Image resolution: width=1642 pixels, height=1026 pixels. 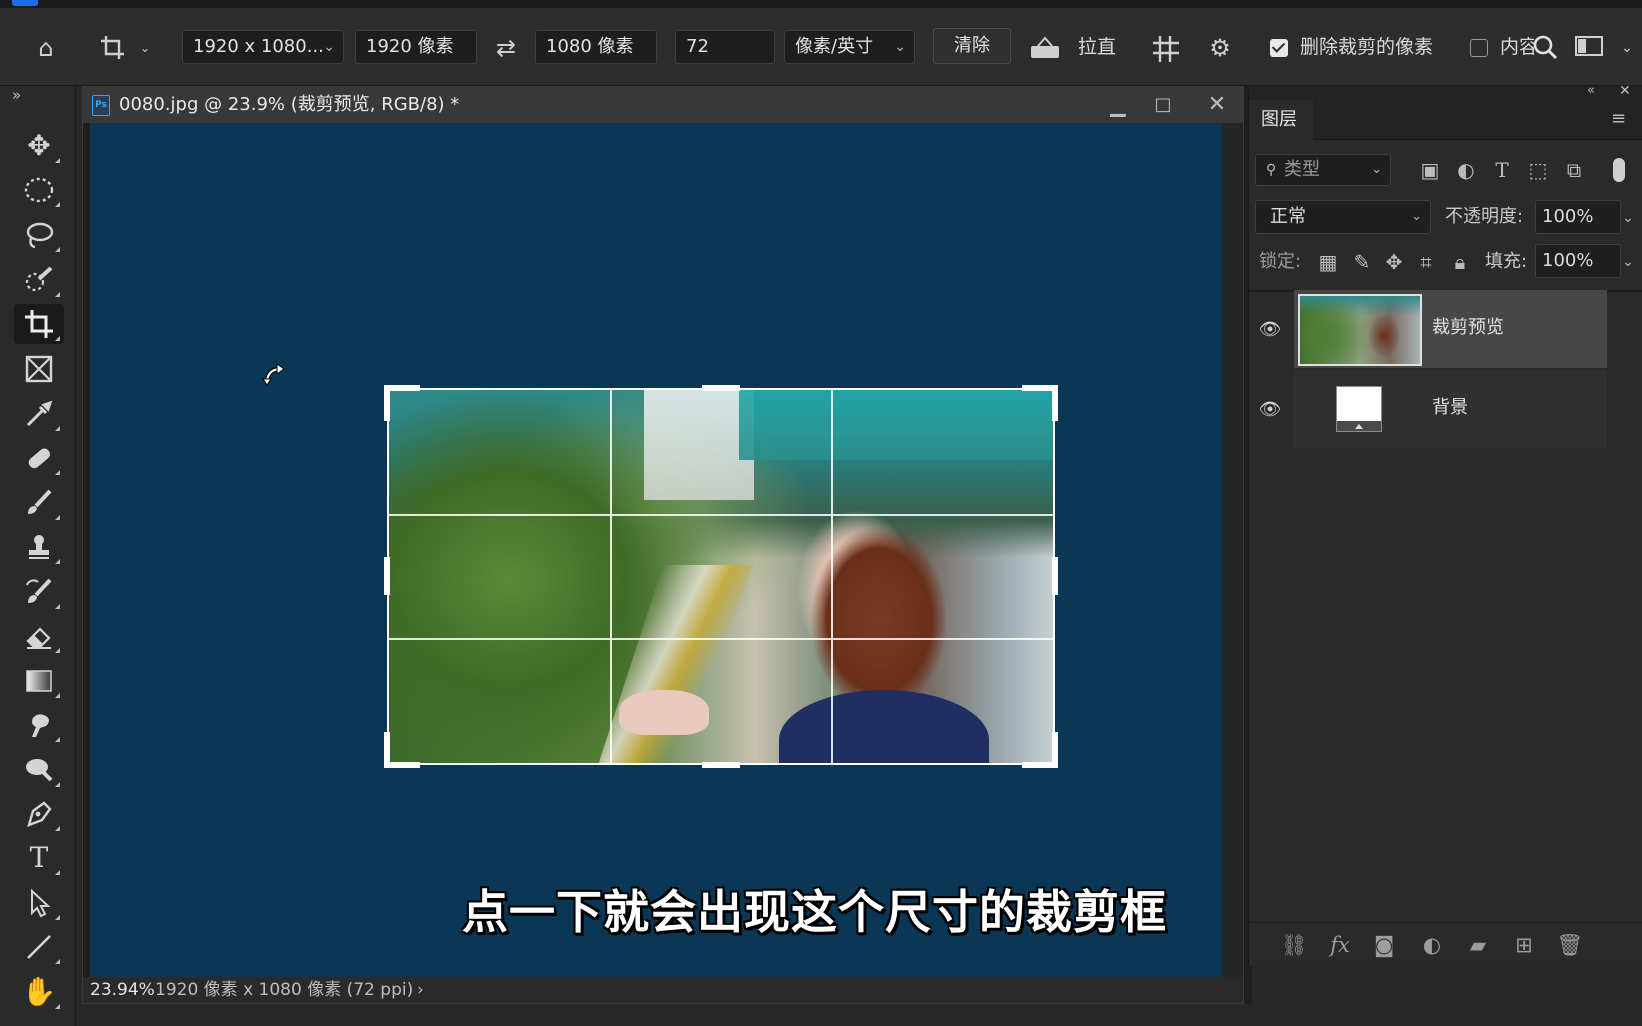 I want to click on workspace-switcher-icon, so click(x=1589, y=48).